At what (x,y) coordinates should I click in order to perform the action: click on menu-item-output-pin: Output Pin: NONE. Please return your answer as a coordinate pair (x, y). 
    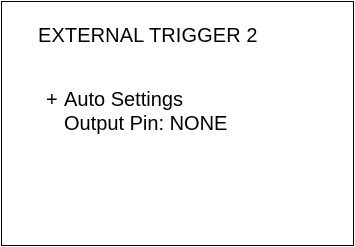
    Looking at the image, I should click on (145, 124).